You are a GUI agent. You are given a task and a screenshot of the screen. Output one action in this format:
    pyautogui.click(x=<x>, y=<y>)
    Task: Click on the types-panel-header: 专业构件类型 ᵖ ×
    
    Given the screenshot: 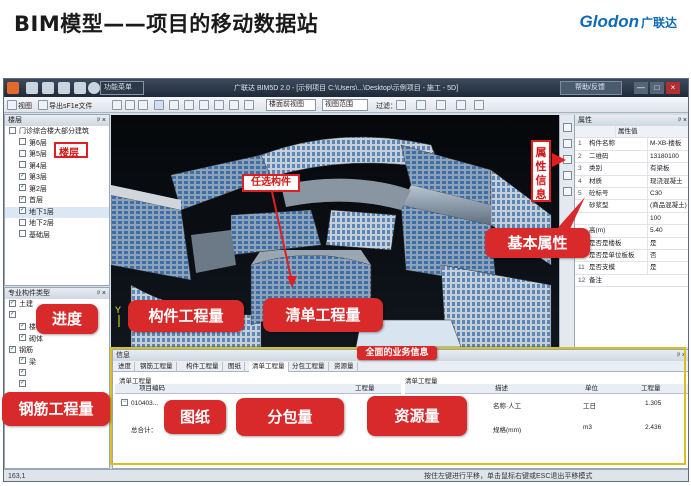 What is the action you would take?
    pyautogui.click(x=57, y=293)
    